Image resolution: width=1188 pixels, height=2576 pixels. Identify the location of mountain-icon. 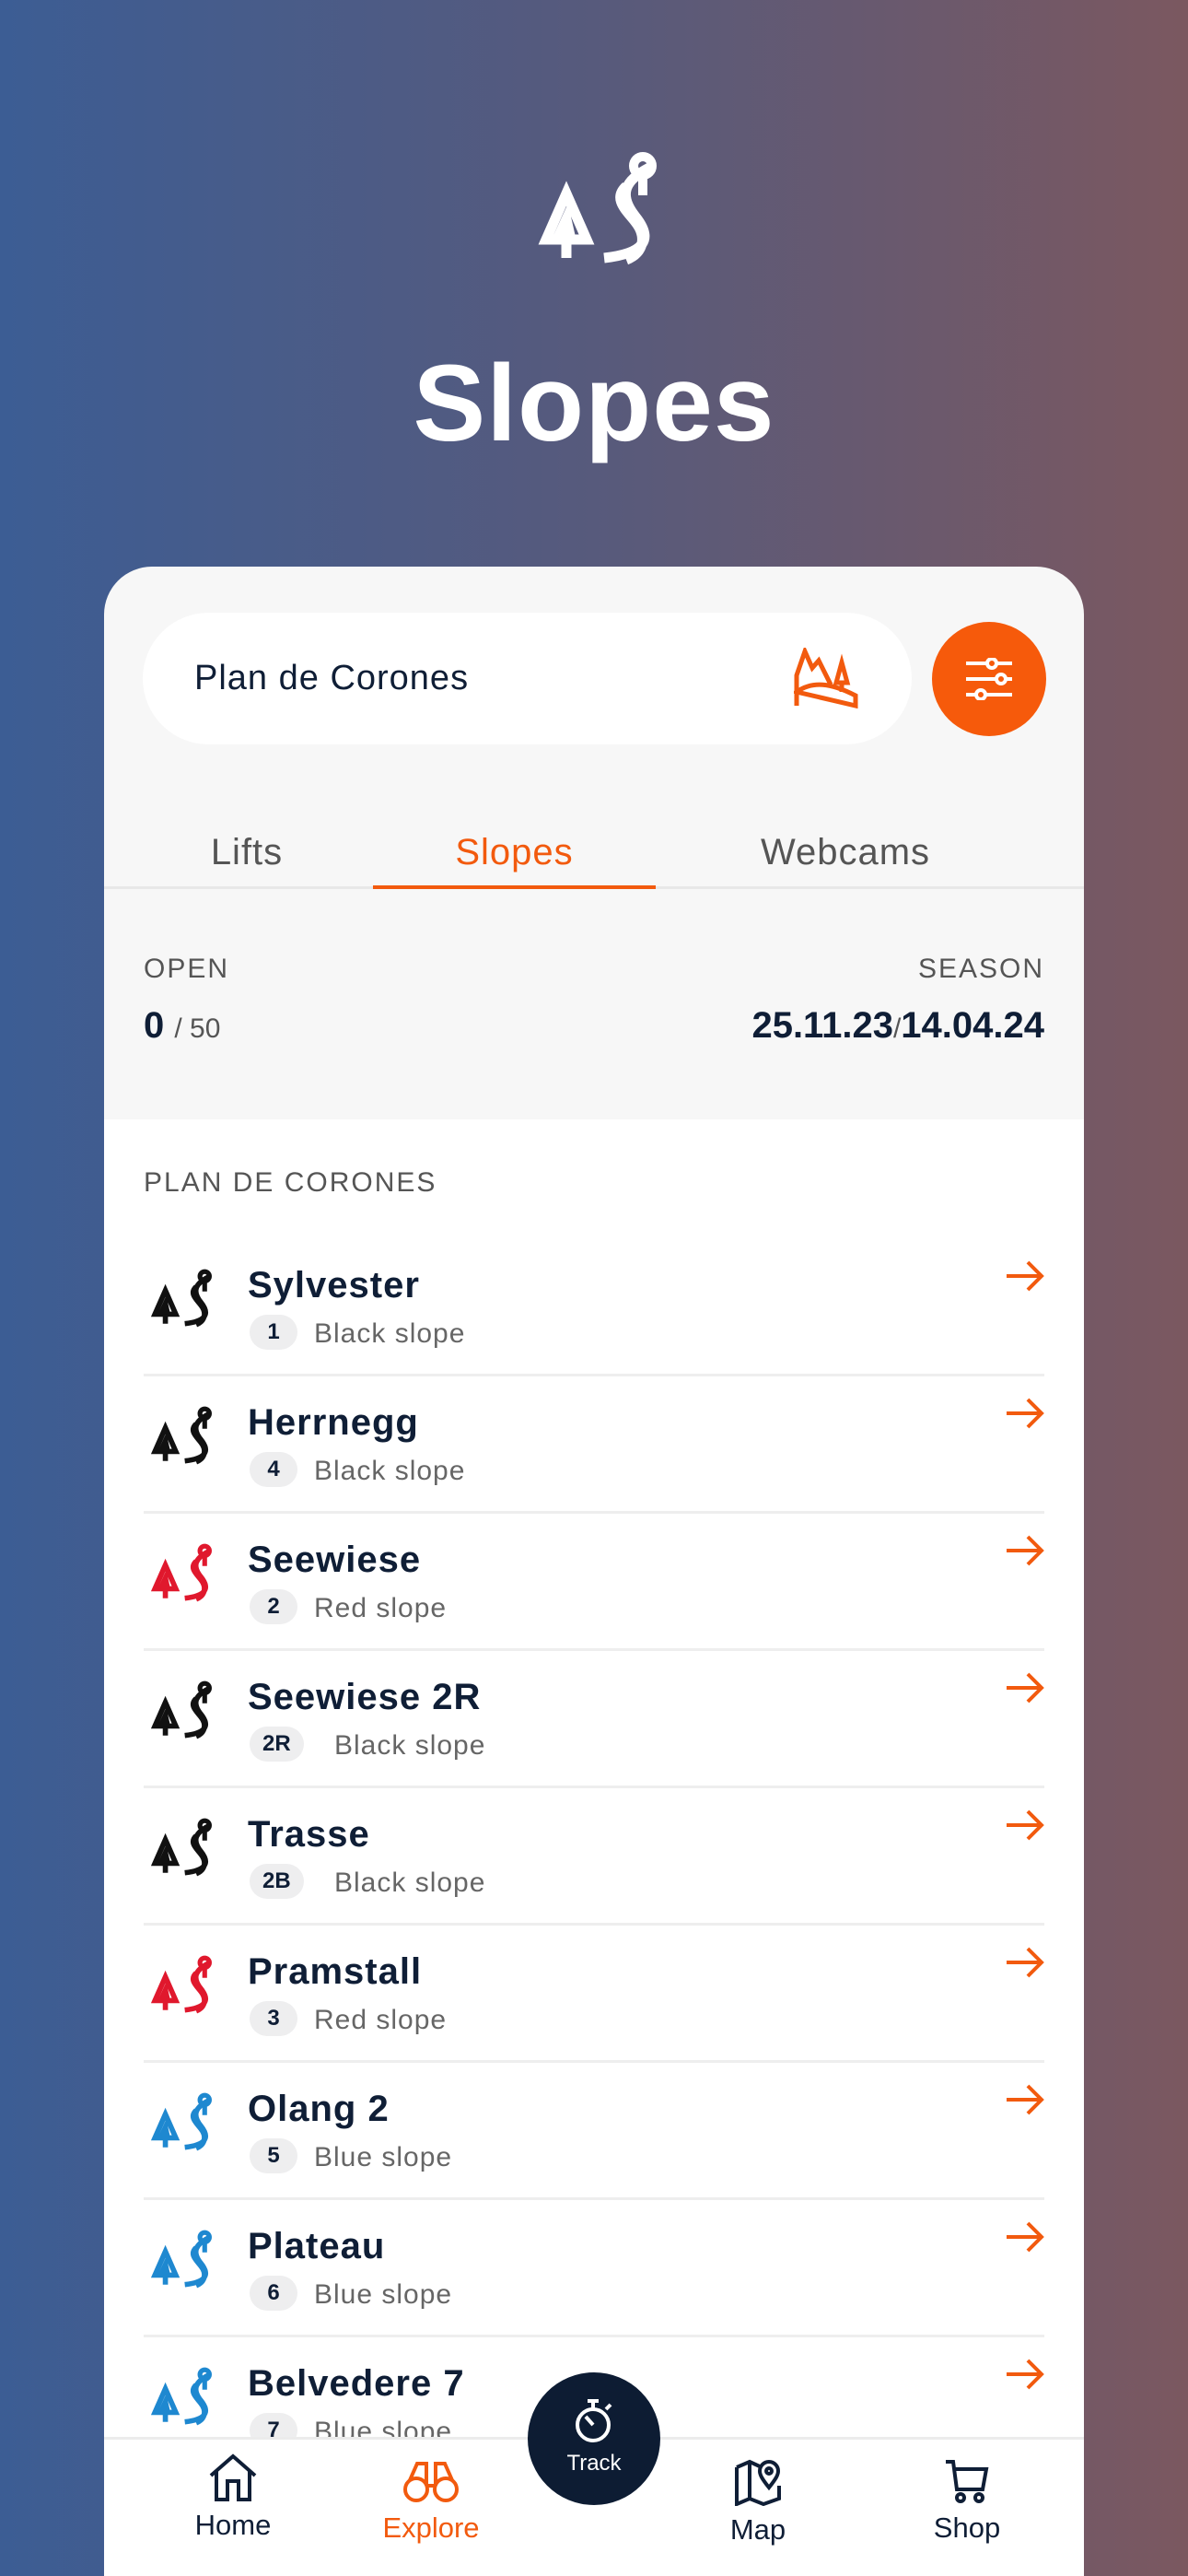
(826, 678).